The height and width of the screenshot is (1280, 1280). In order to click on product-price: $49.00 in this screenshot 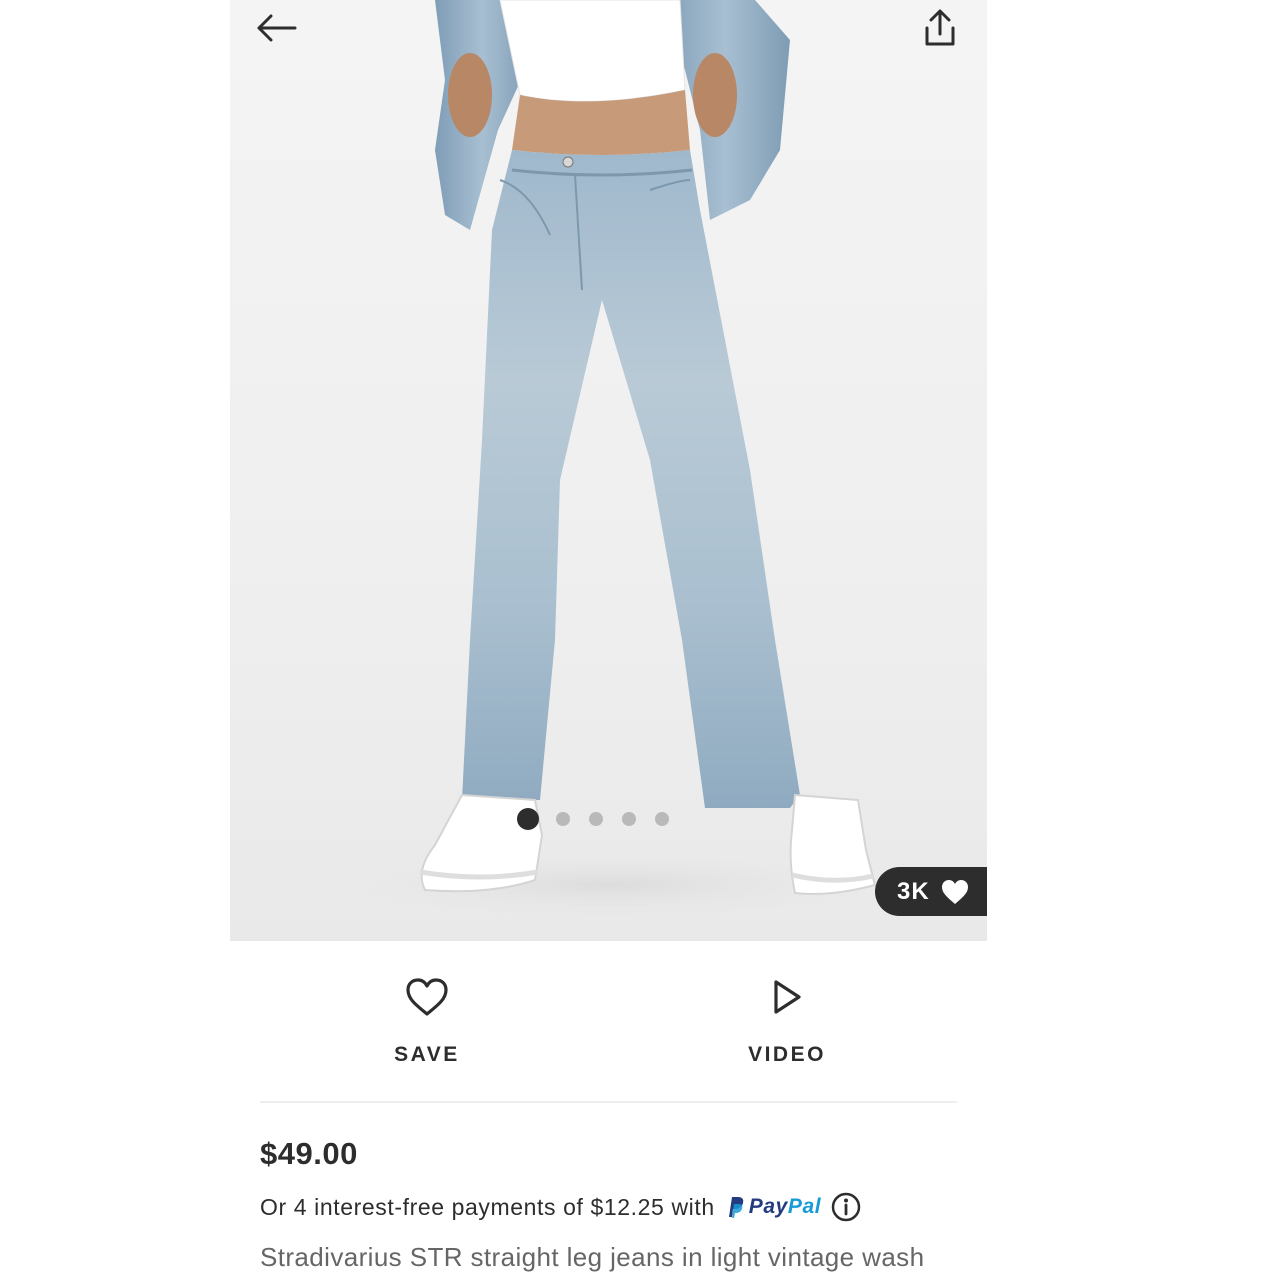, I will do `click(309, 1153)`.